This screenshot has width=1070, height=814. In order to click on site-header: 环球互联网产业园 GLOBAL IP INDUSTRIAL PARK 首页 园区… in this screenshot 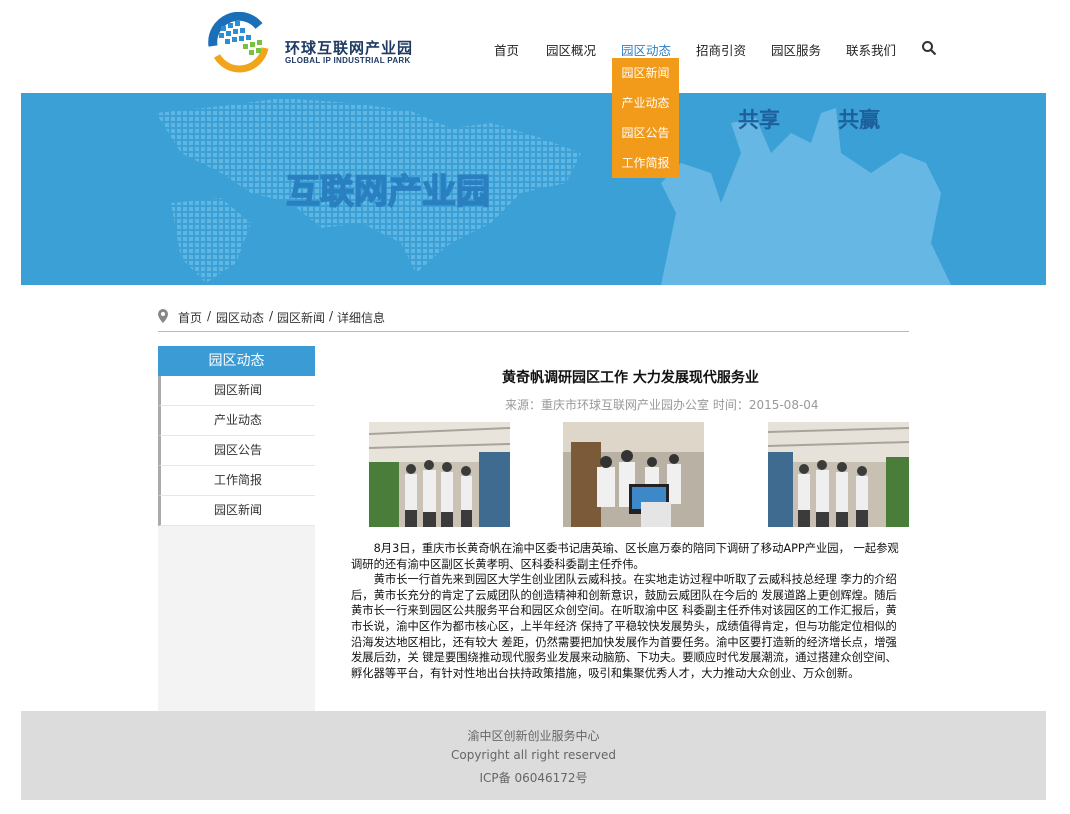, I will do `click(535, 46)`.